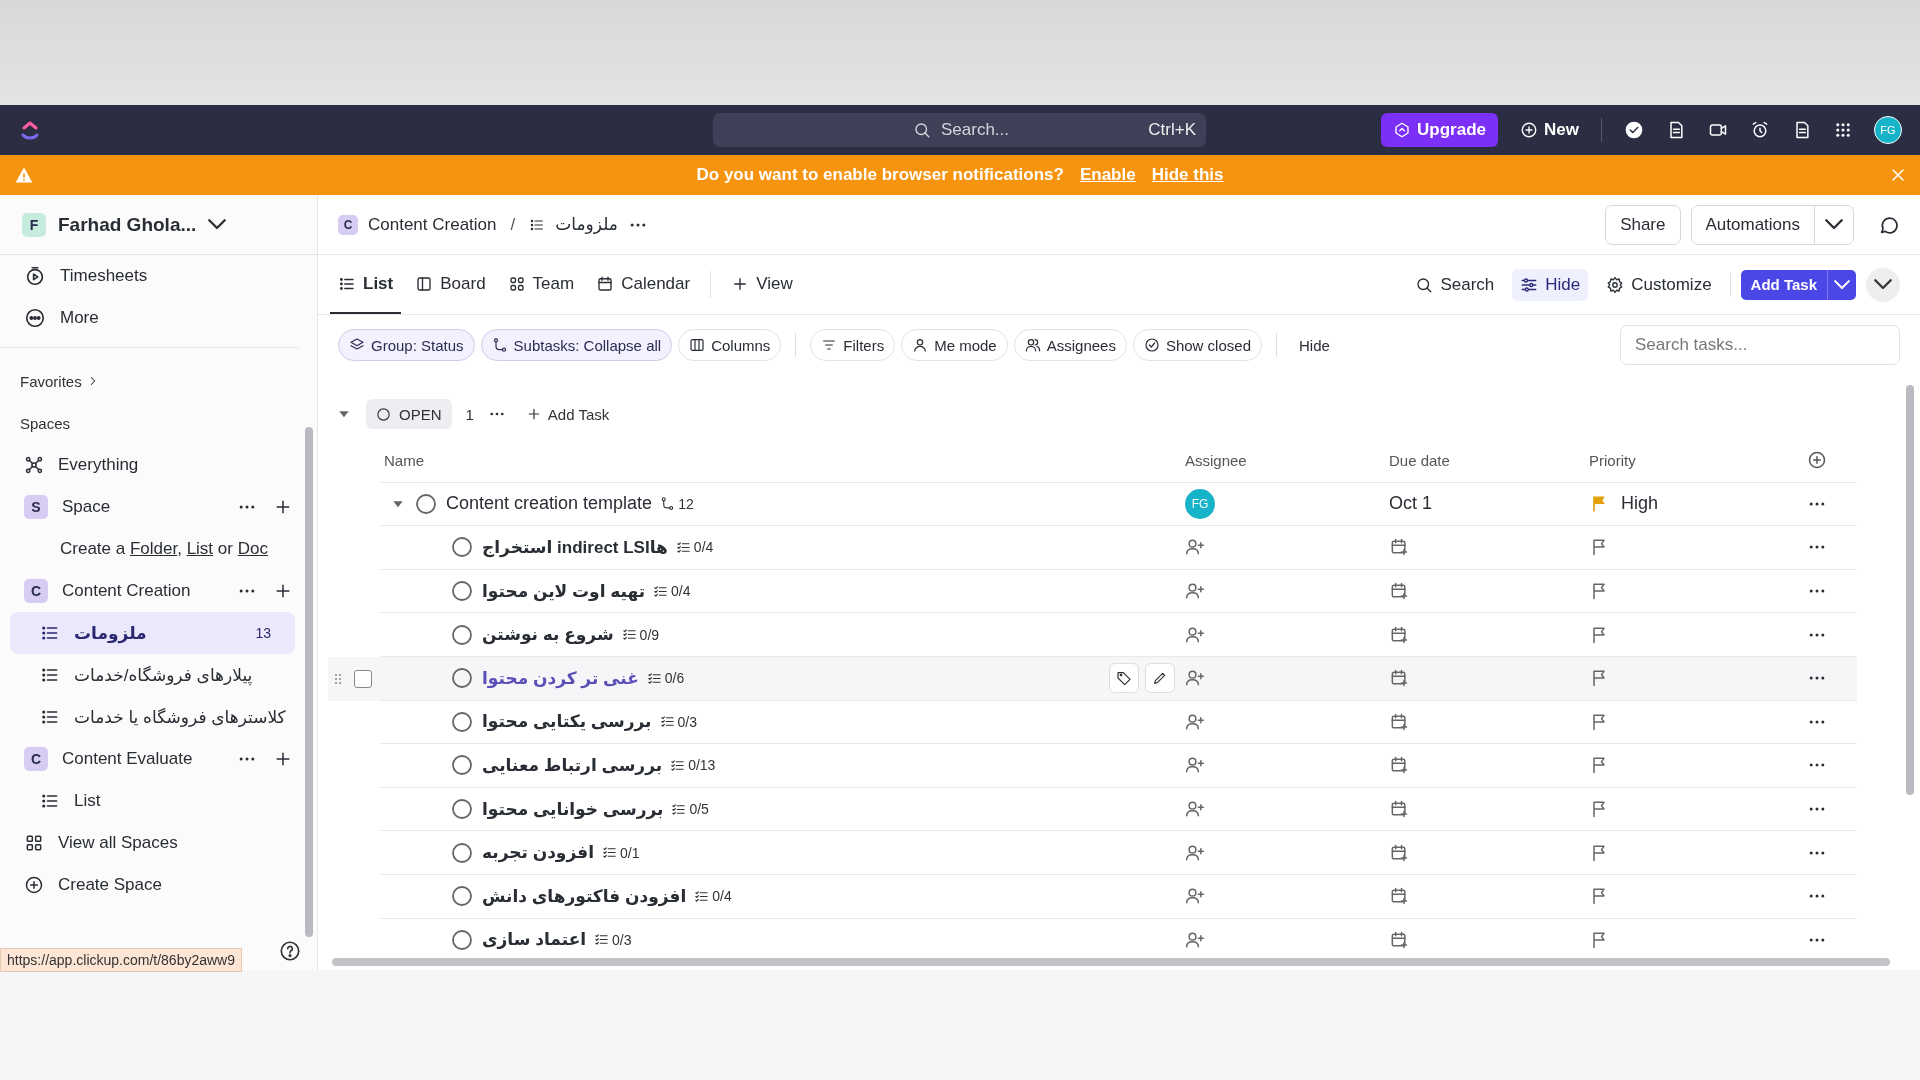 Image resolution: width=1920 pixels, height=1080 pixels. I want to click on view-tab: List, so click(366, 284).